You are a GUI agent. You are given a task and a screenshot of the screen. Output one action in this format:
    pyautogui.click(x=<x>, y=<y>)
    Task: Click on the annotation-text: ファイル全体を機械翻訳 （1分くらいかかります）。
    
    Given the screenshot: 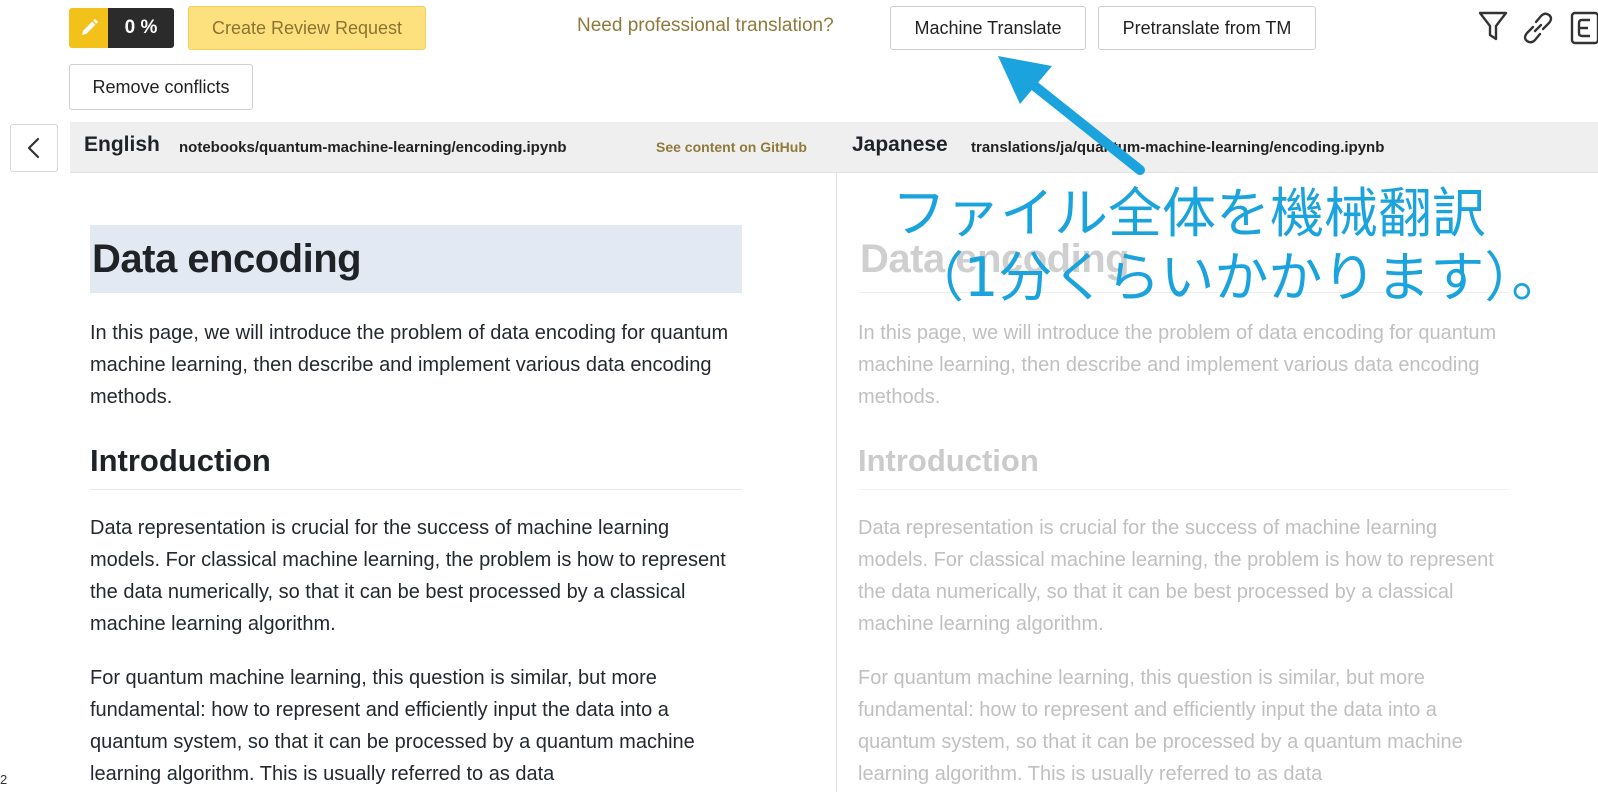 What is the action you would take?
    pyautogui.click(x=1239, y=246)
    